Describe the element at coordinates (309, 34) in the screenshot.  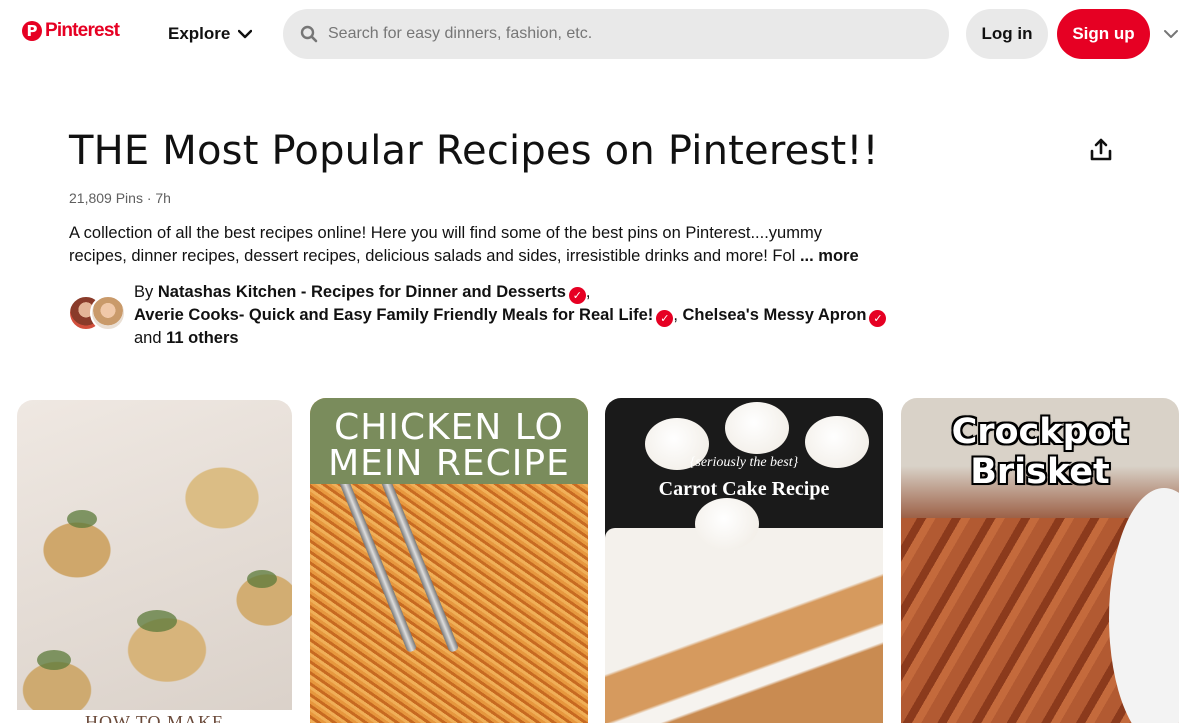
I see `search-icon` at that location.